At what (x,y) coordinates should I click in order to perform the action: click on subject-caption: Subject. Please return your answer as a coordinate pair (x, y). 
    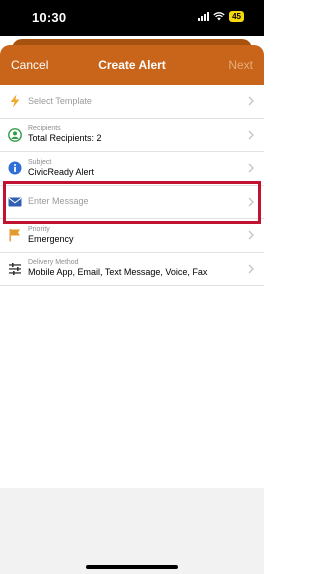
    Looking at the image, I should click on (40, 162).